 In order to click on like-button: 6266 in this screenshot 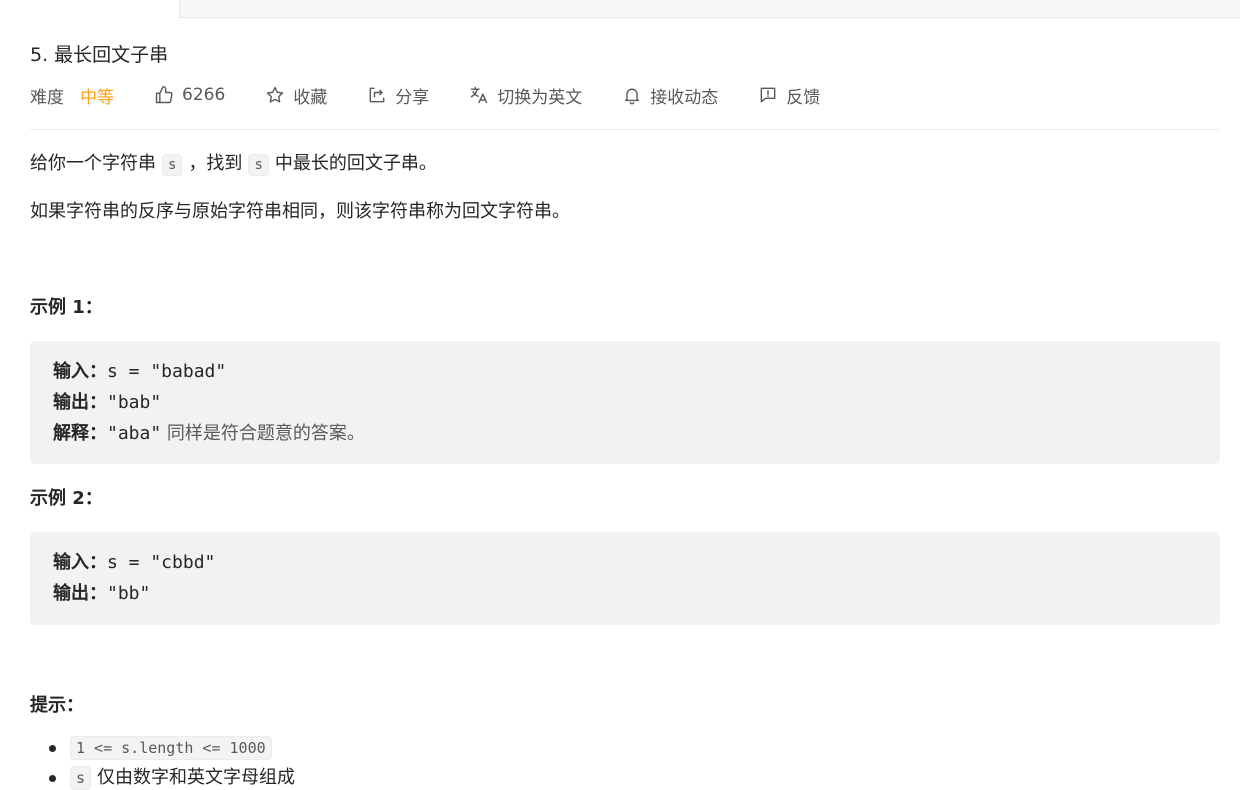, I will do `click(189, 95)`.